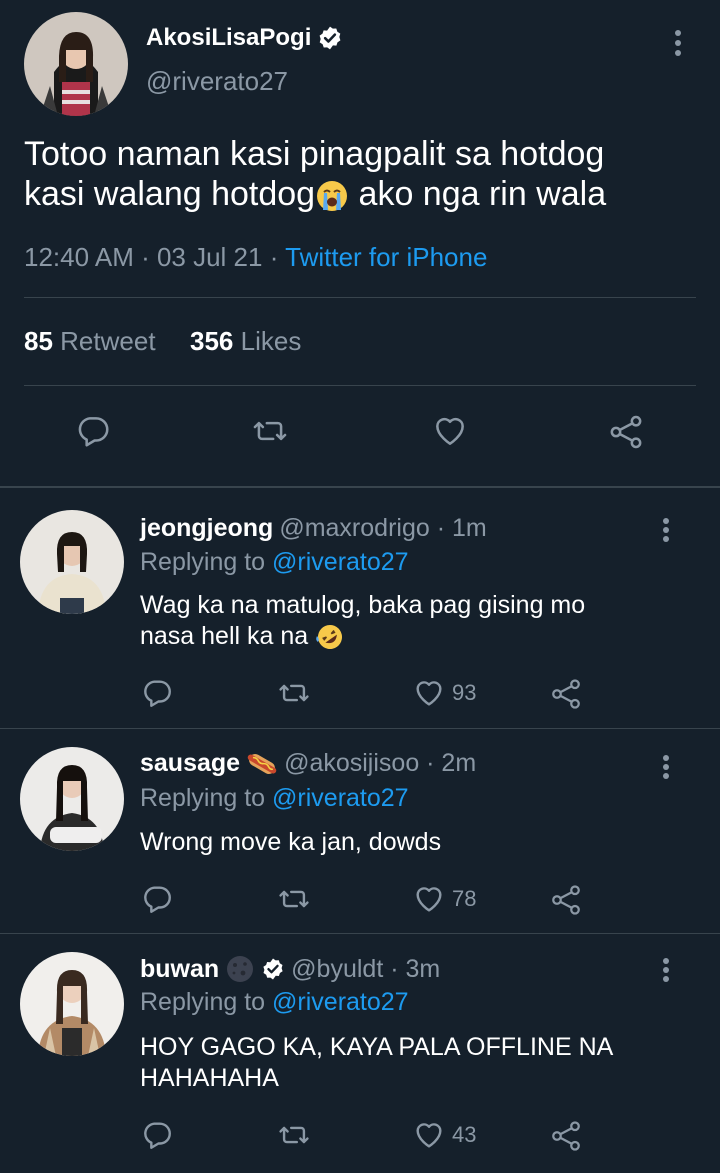 Image resolution: width=720 pixels, height=1173 pixels. Describe the element at coordinates (291, 842) in the screenshot. I see `reply-text-line: Wrong move ka jan, dowds` at that location.